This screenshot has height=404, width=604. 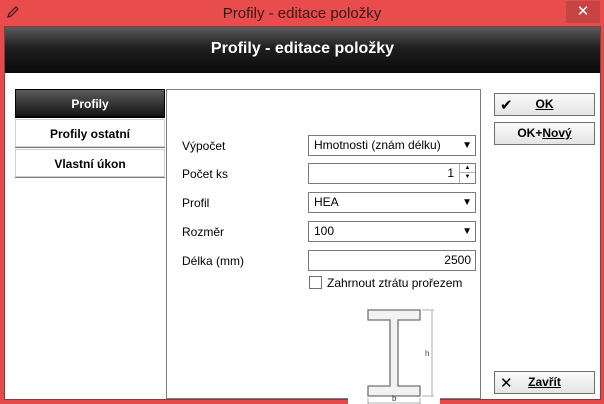 I want to click on spinner-up-icon: ▲, so click(x=467, y=168).